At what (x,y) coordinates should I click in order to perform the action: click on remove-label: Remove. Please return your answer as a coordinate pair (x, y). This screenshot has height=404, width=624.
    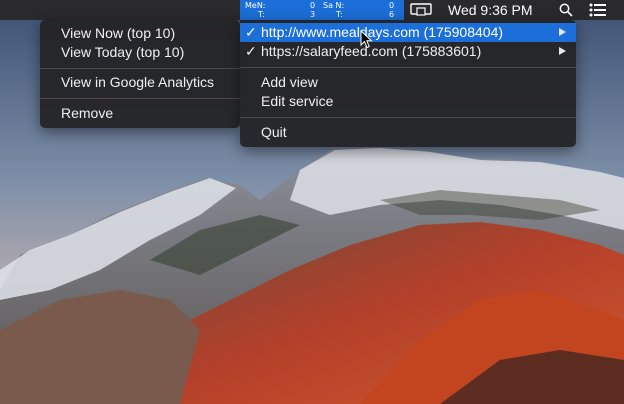
    Looking at the image, I should click on (87, 113).